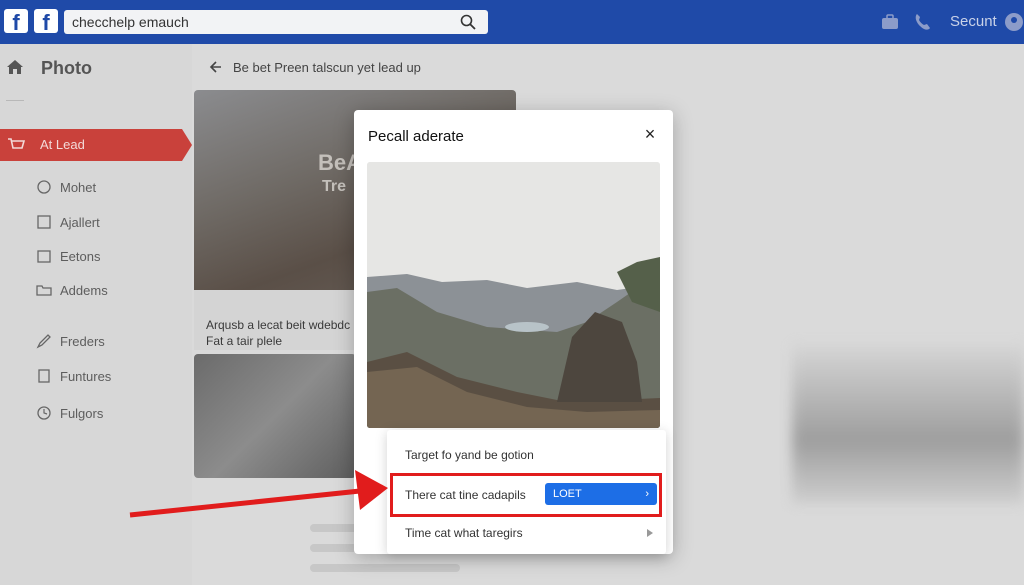  Describe the element at coordinates (44, 290) in the screenshot. I see `folder-icon` at that location.